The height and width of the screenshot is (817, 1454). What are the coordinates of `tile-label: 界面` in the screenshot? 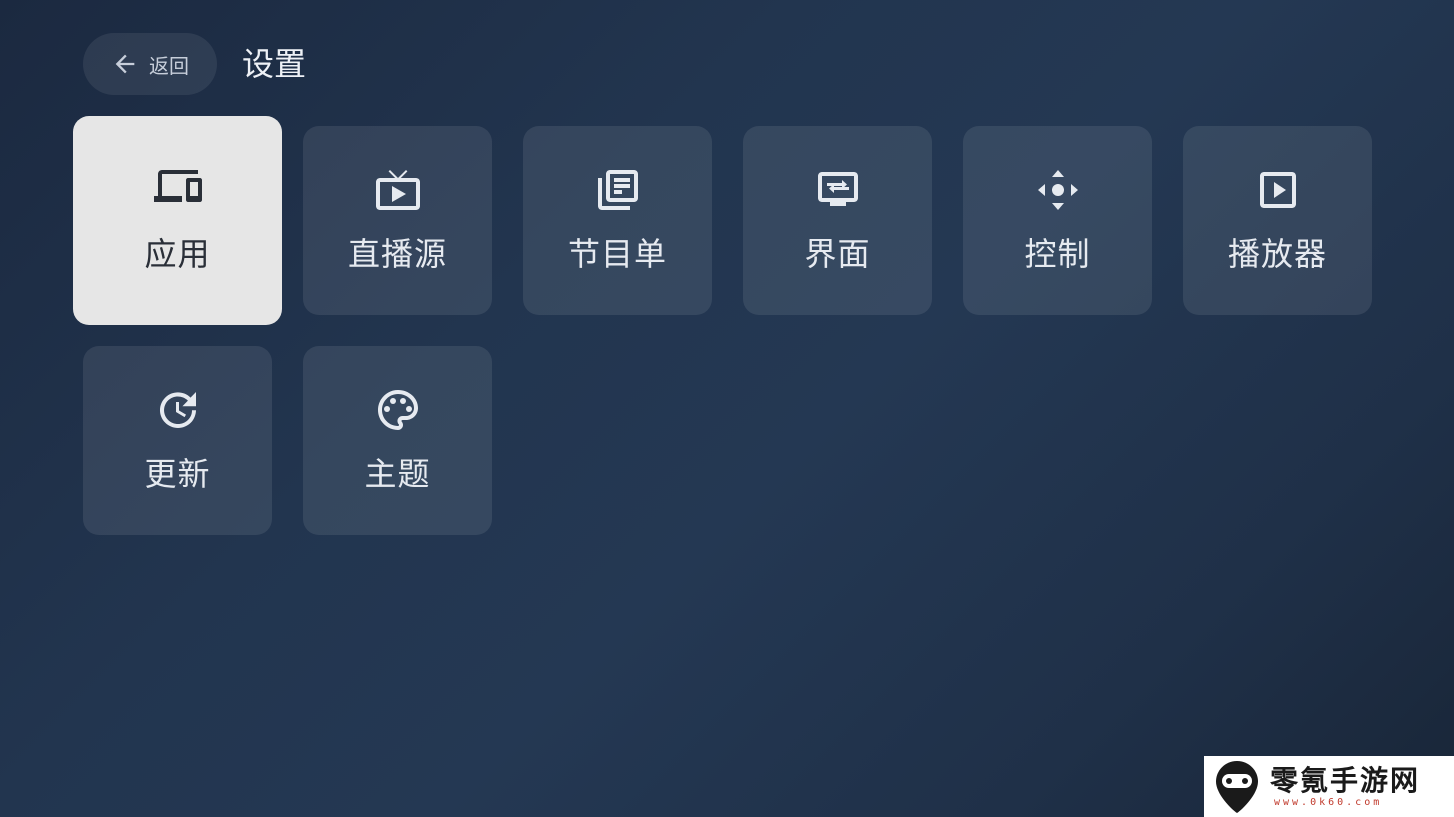 It's located at (837, 254).